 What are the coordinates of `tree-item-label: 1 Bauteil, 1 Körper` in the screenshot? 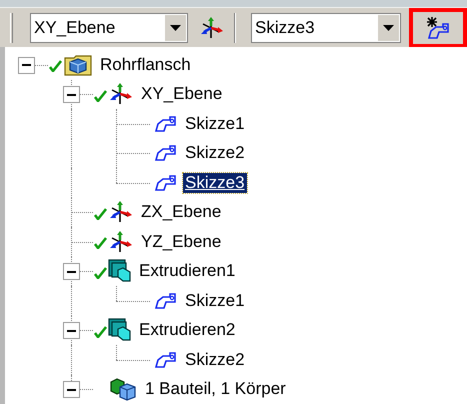 It's located at (215, 389).